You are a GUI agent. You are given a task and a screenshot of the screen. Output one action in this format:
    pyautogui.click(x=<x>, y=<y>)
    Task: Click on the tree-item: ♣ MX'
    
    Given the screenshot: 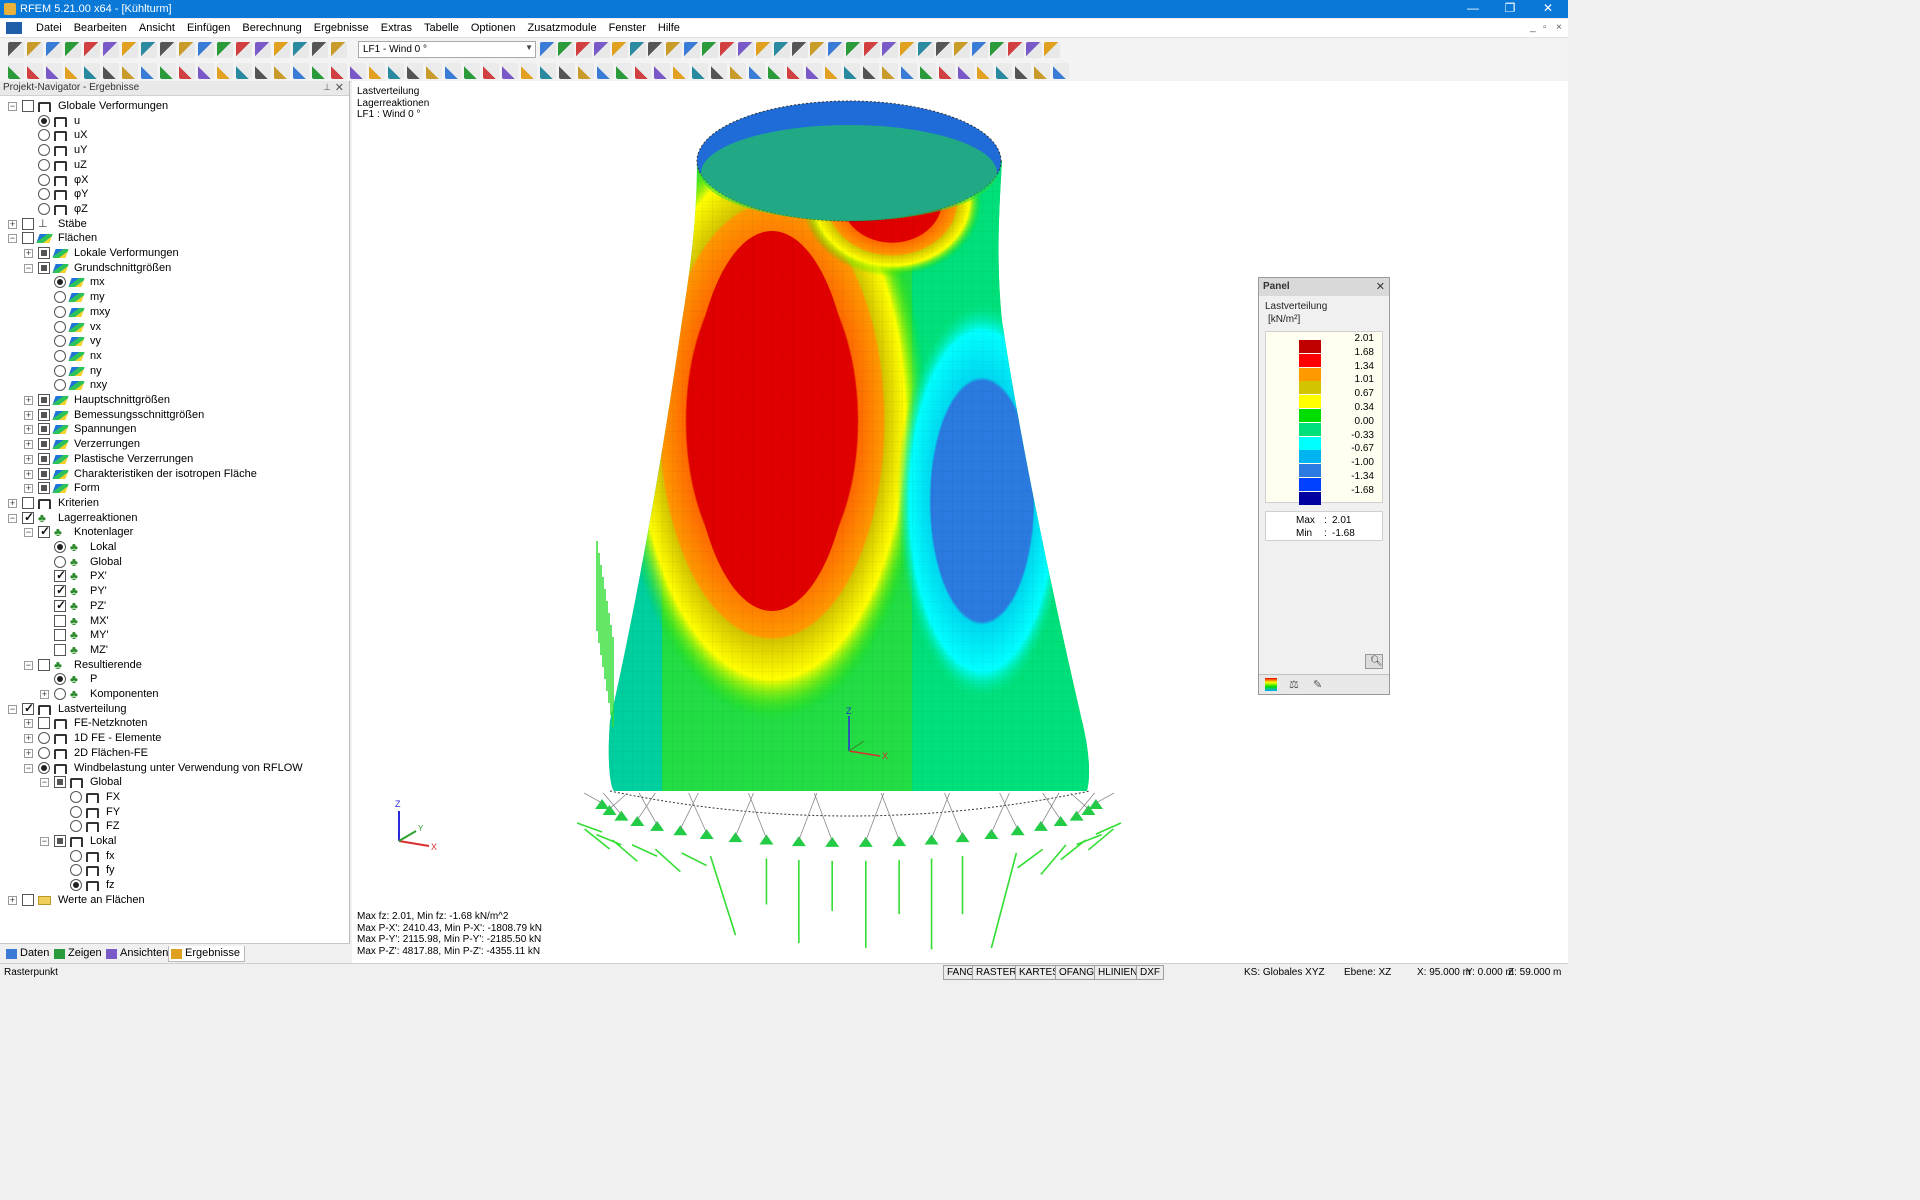 What is the action you would take?
    pyautogui.click(x=174, y=621)
    